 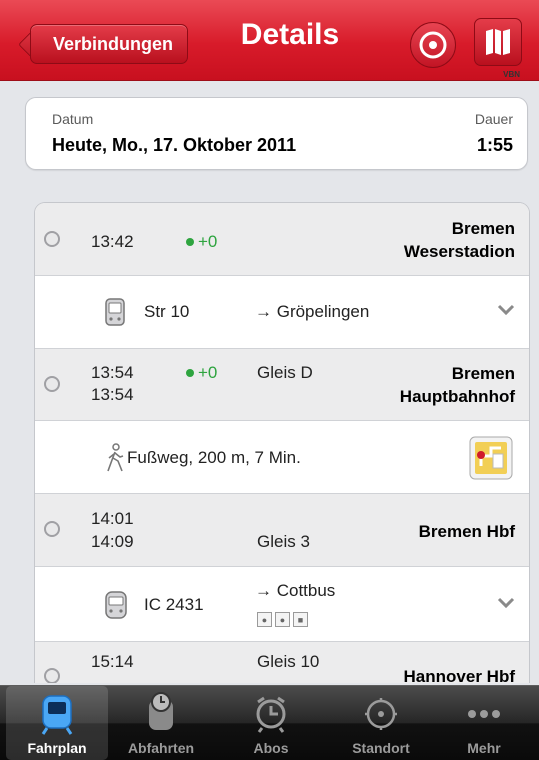 I want to click on arrival-time: 15:14, so click(x=112, y=661).